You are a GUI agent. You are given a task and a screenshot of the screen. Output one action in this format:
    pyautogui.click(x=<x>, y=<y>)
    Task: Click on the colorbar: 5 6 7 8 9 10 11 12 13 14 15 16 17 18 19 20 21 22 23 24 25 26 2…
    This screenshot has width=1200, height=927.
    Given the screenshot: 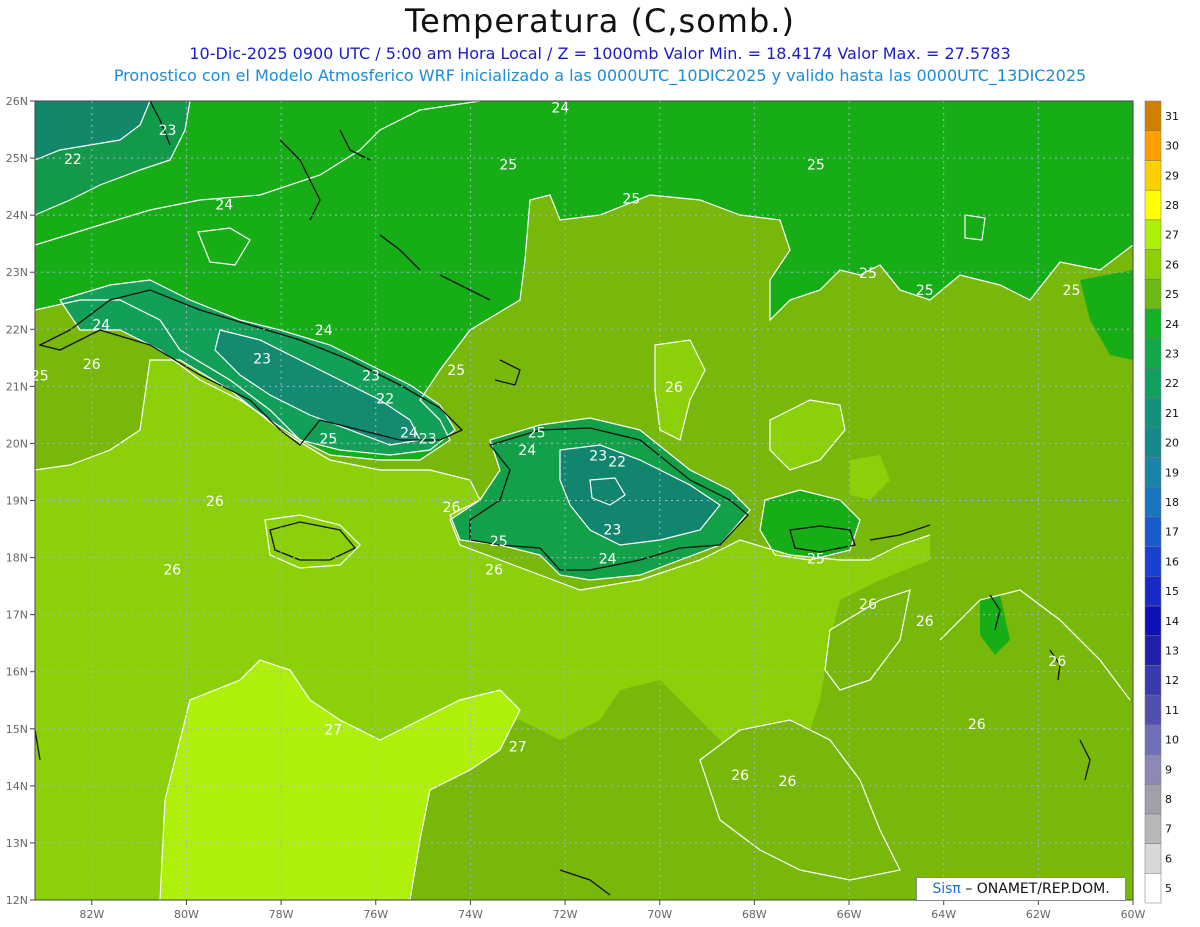 What is the action you would take?
    pyautogui.click(x=1161, y=502)
    